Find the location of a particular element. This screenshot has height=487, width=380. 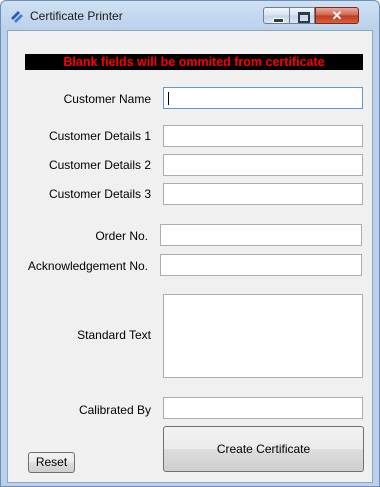

diamond-app-icon is located at coordinates (17, 17).